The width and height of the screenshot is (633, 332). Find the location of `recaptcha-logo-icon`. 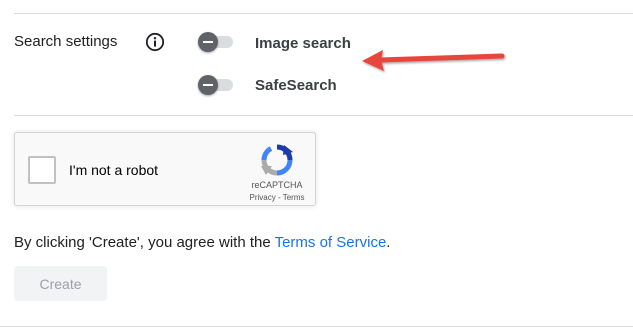

recaptcha-logo-icon is located at coordinates (277, 160).